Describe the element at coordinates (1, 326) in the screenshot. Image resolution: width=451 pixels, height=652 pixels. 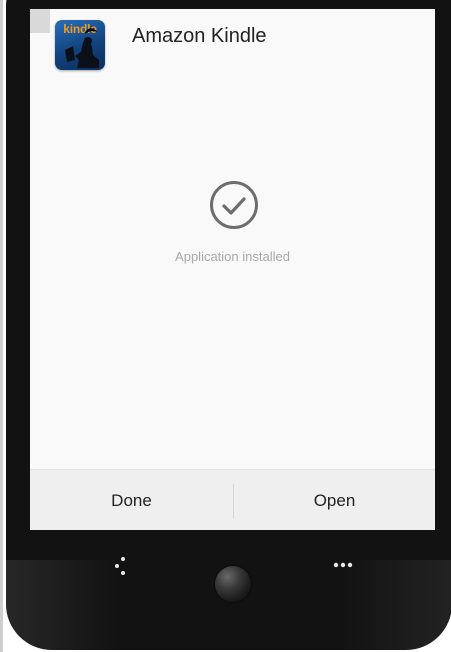
I see `page-left-edge` at that location.